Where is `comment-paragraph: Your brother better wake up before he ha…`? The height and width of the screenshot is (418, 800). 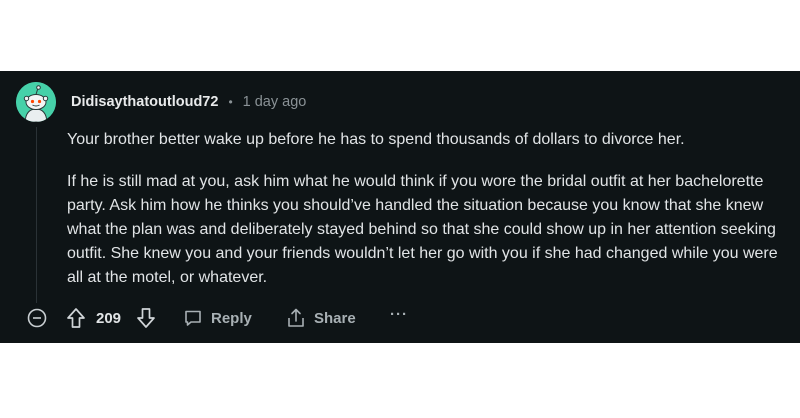 comment-paragraph: Your brother better wake up before he ha… is located at coordinates (376, 139).